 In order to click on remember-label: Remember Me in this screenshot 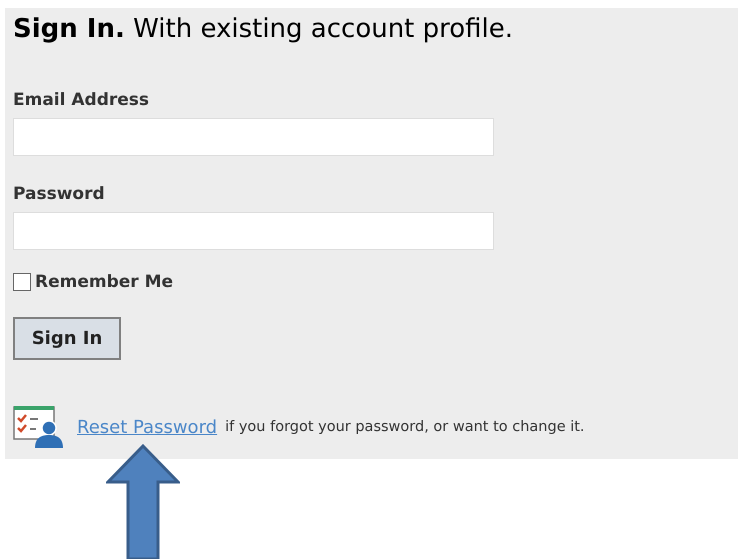, I will do `click(104, 282)`.